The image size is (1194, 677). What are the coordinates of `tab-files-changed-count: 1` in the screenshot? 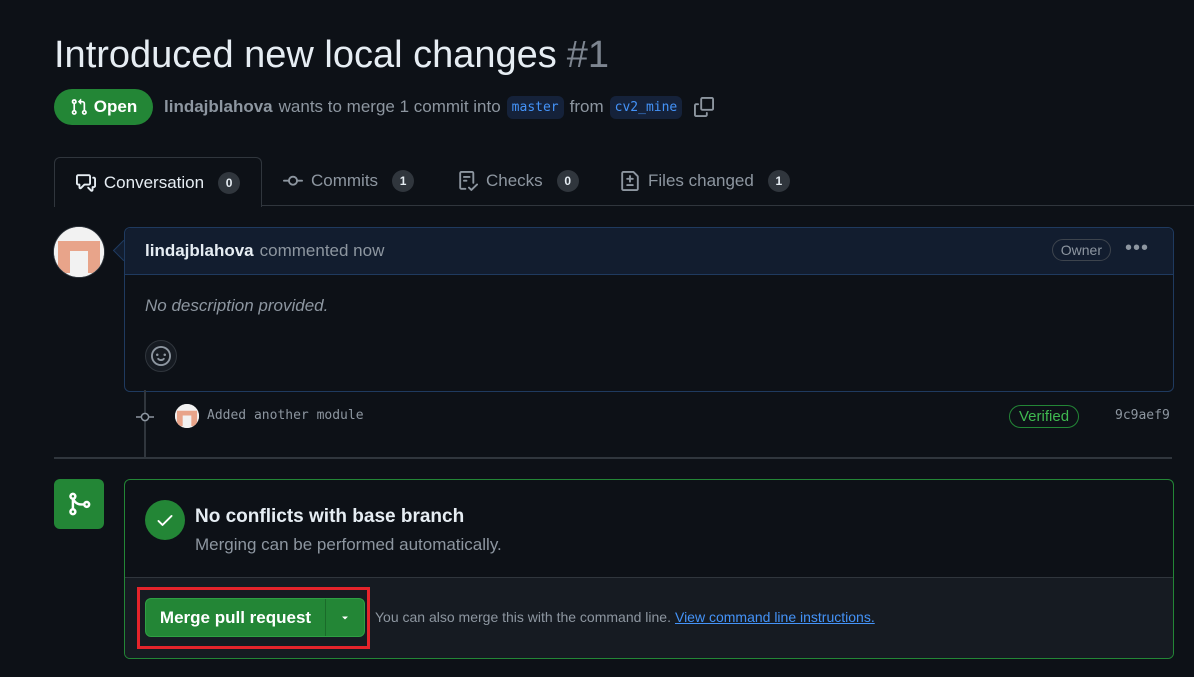 It's located at (778, 181).